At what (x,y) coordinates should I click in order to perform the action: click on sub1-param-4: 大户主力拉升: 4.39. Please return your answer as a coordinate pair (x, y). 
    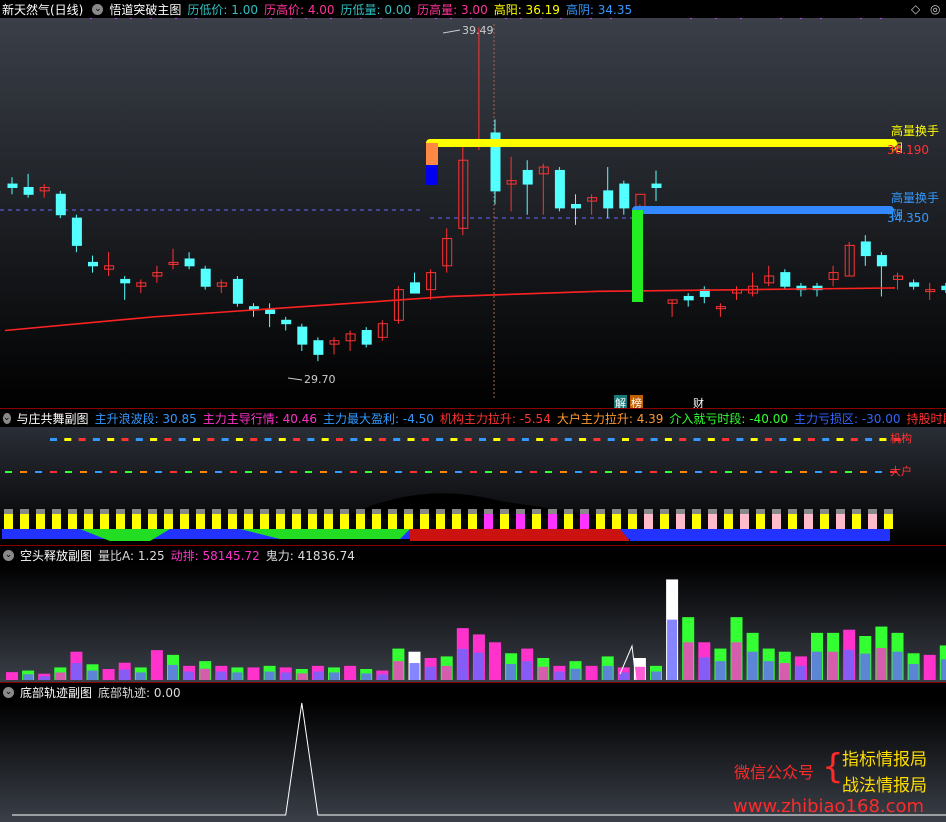
    Looking at the image, I should click on (610, 418).